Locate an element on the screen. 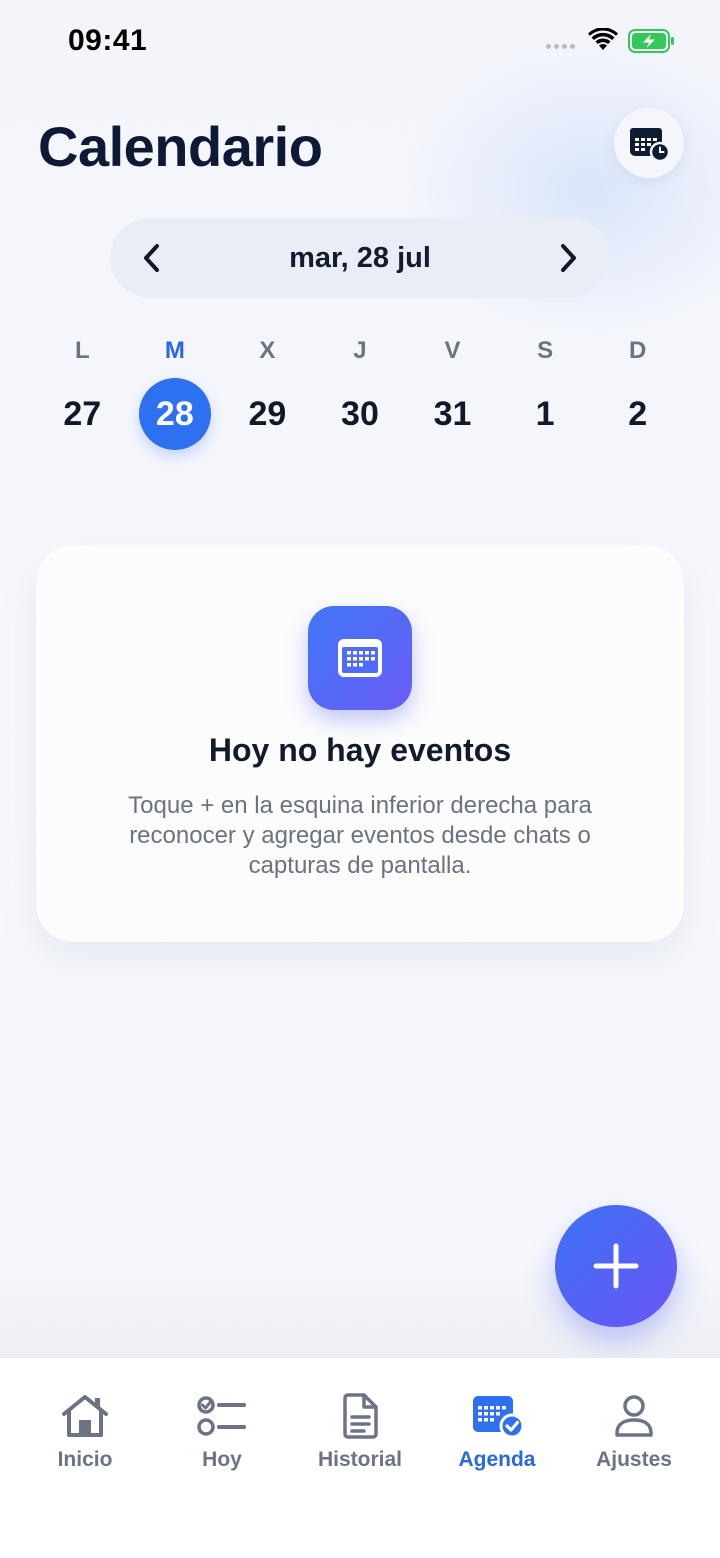 The height and width of the screenshot is (1558, 720). tab-bar: Inicio Hoy Historial Agenda Ajustes is located at coordinates (360, 1457).